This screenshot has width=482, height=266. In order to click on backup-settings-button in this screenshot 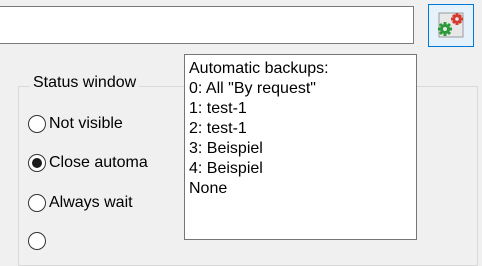, I will do `click(451, 25)`.